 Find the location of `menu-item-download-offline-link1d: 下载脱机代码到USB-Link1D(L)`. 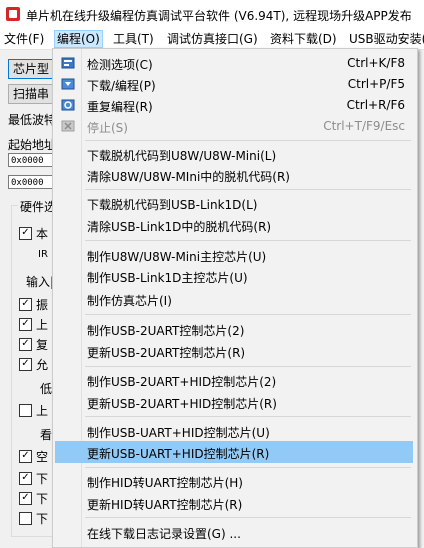

menu-item-download-offline-link1d: 下载脱机代码到USB-Link1D(L) is located at coordinates (234, 203).